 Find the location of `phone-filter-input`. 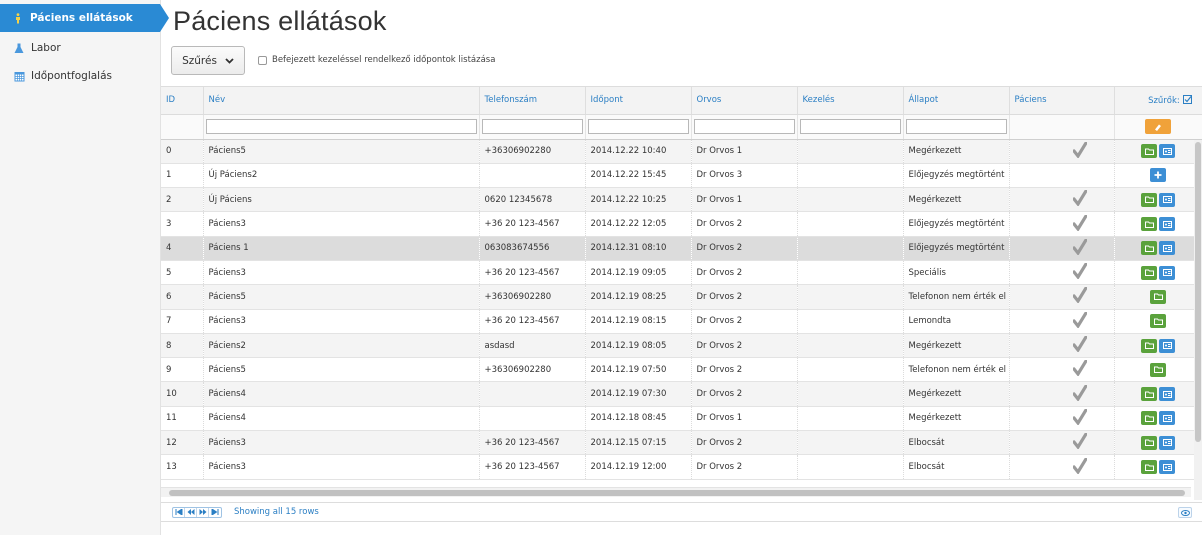

phone-filter-input is located at coordinates (532, 126).